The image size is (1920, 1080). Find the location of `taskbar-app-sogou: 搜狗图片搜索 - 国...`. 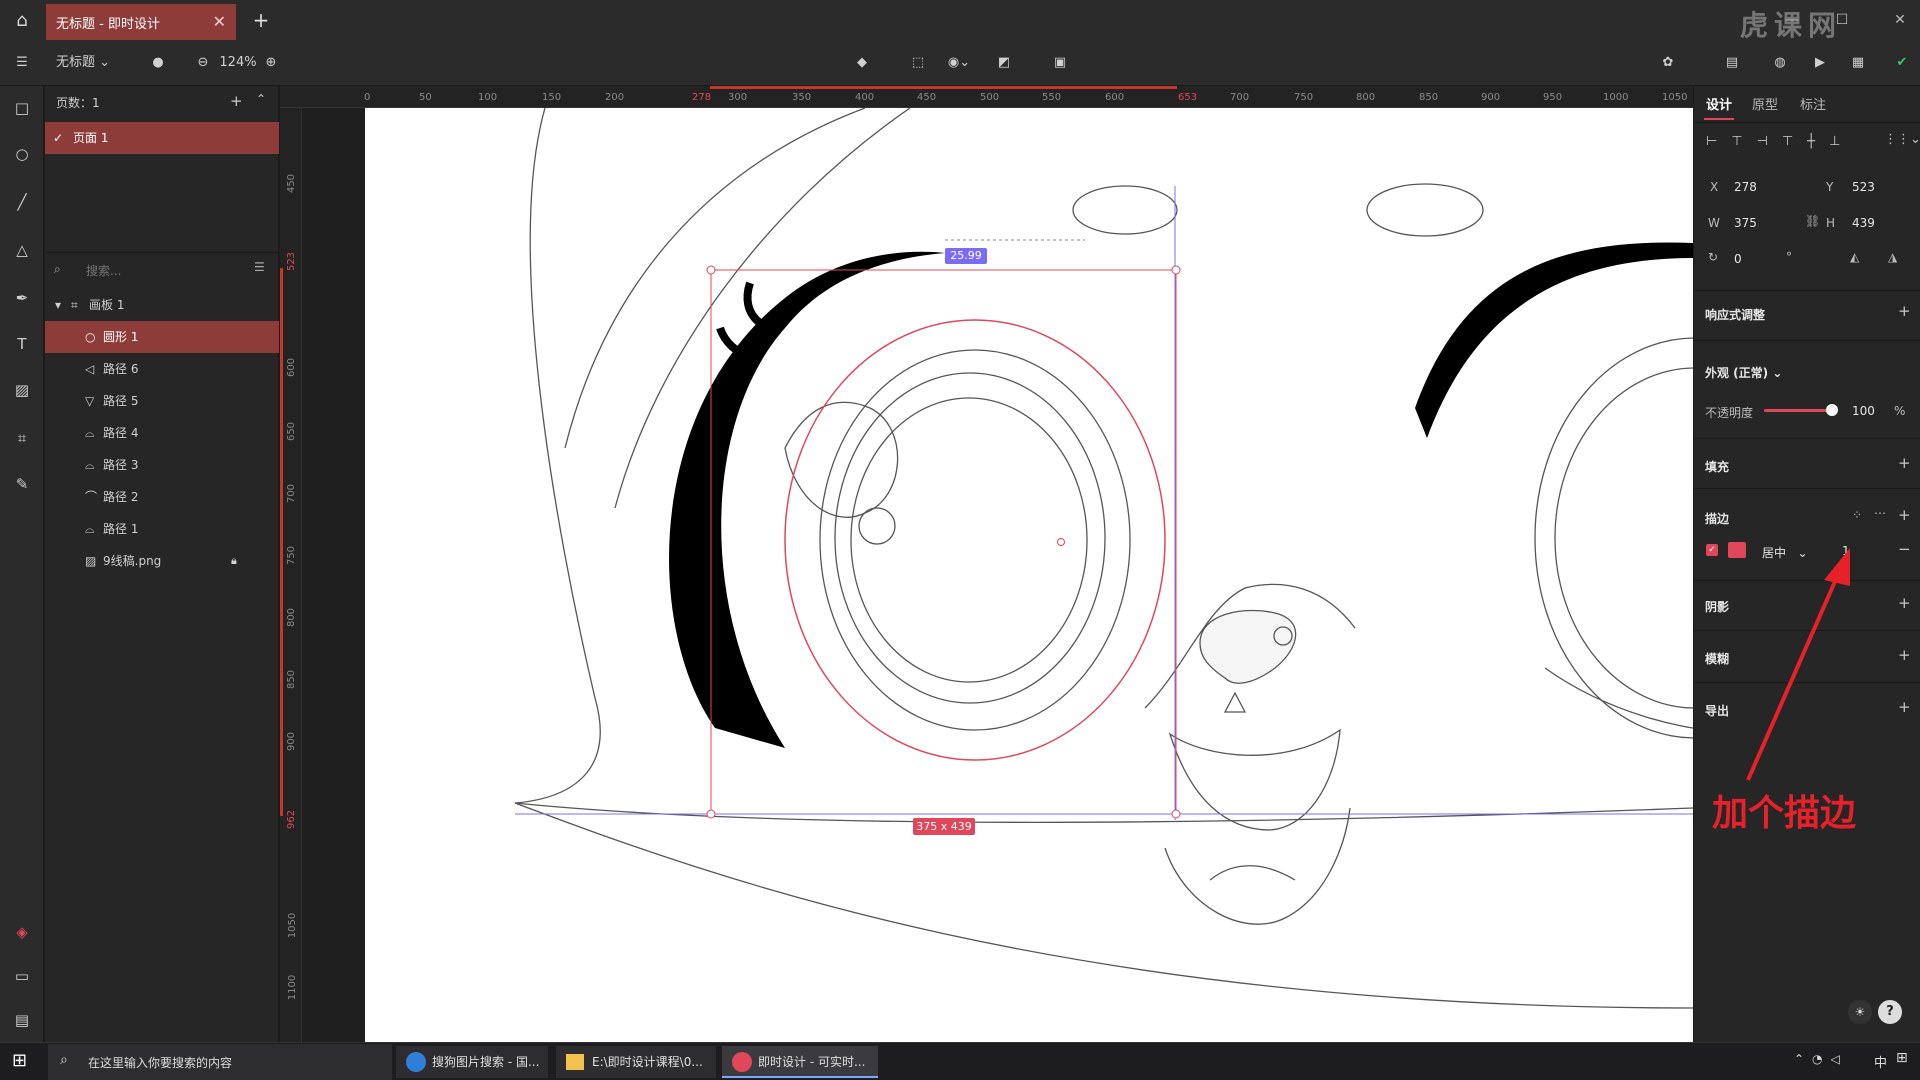

taskbar-app-sogou: 搜狗图片搜索 - 国... is located at coordinates (472, 1062).